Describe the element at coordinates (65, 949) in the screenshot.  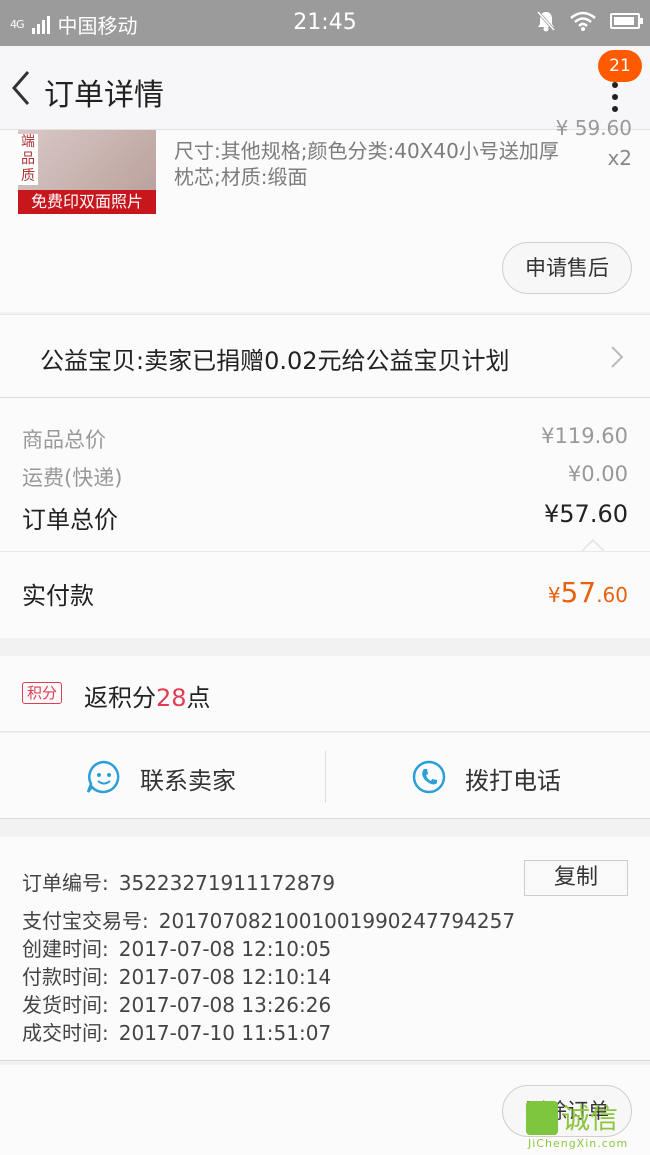
I see `created-time-label: 创建时间:` at that location.